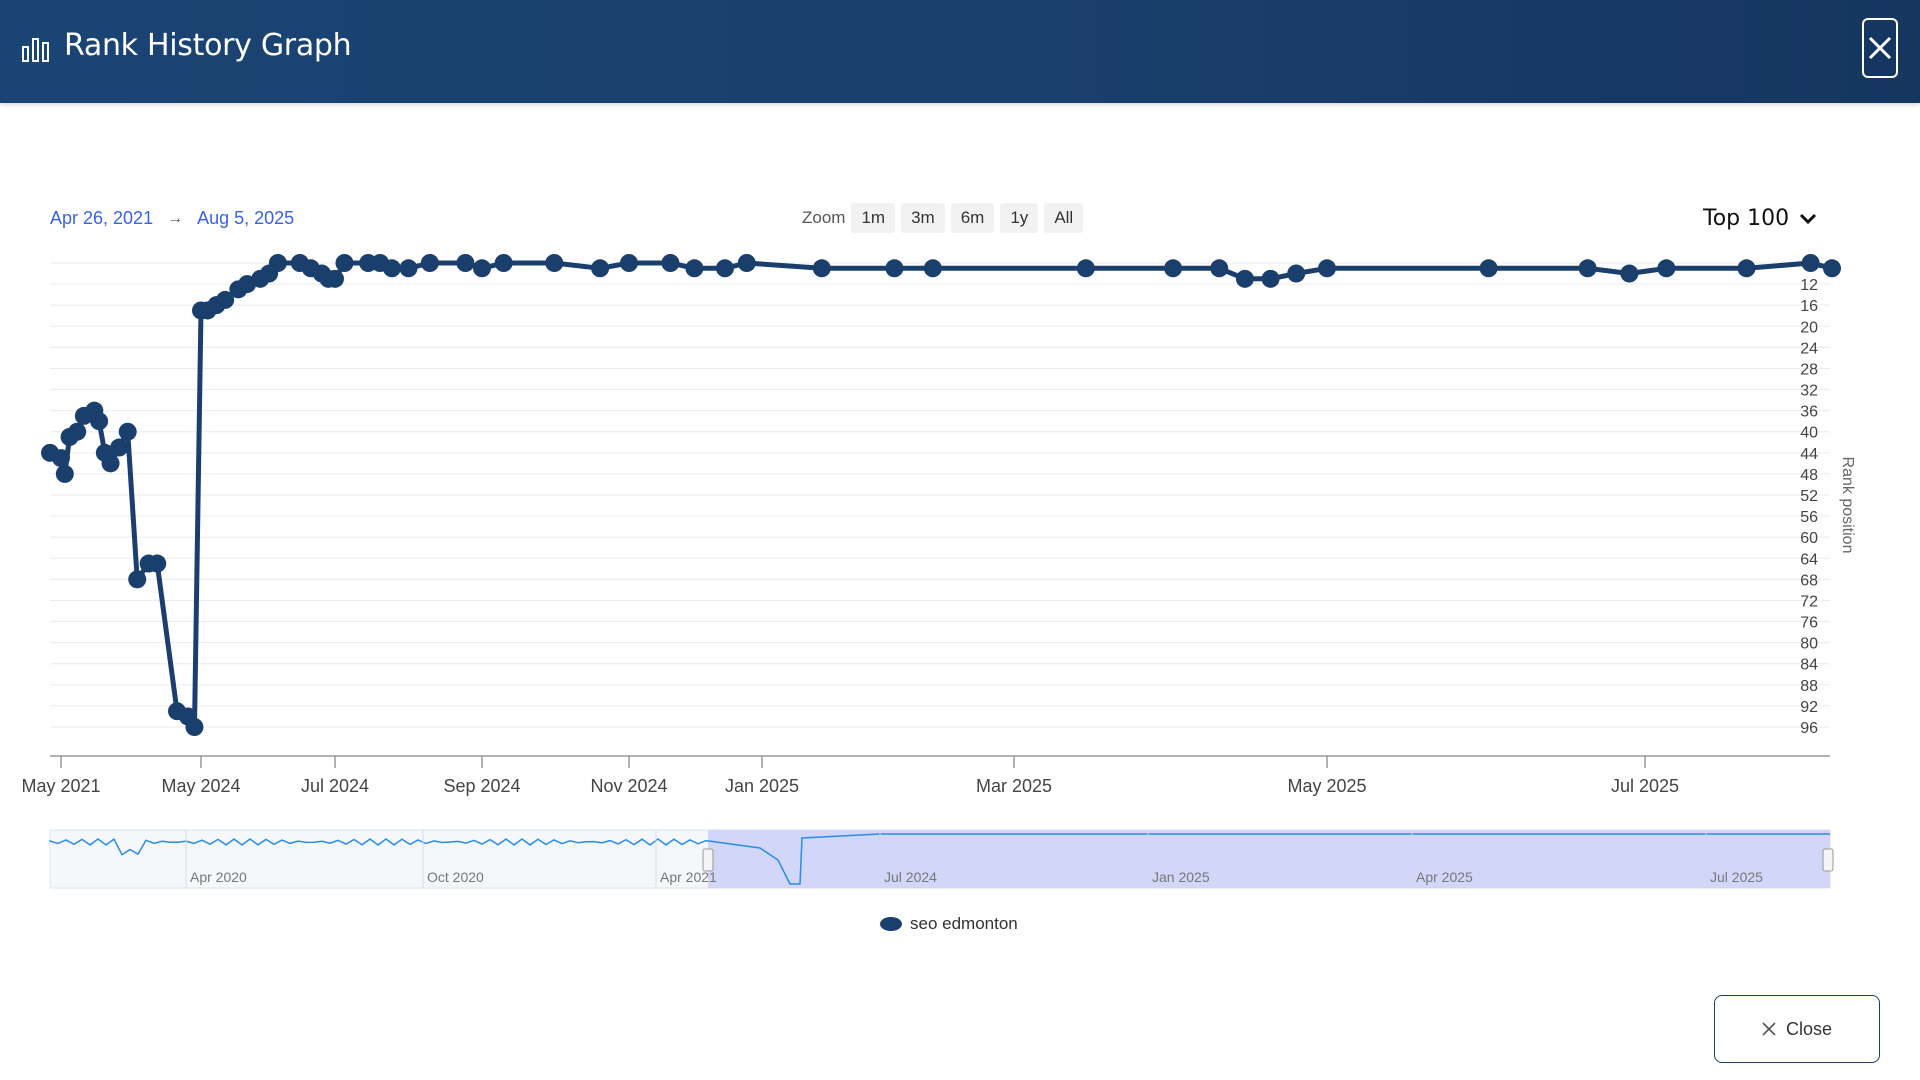  I want to click on y-tick-label: 60, so click(1809, 538).